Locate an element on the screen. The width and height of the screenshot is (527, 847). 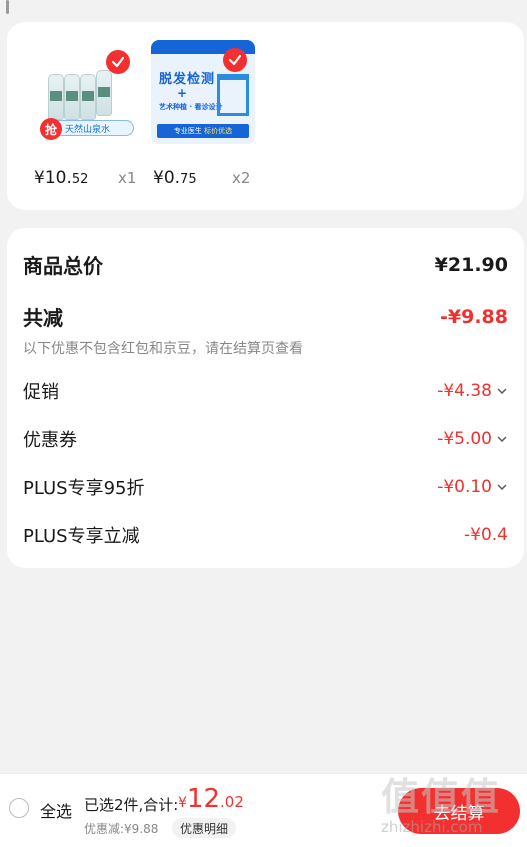
discount-detail-button: 优惠明细 is located at coordinates (204, 828).